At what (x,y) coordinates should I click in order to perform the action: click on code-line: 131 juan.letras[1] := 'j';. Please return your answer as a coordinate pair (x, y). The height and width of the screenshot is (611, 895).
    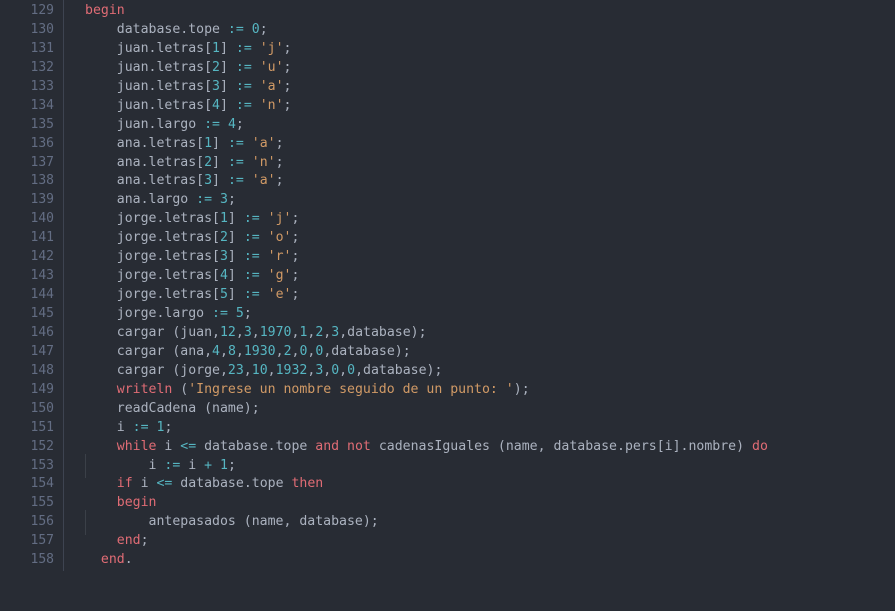
    Looking at the image, I should click on (447, 49).